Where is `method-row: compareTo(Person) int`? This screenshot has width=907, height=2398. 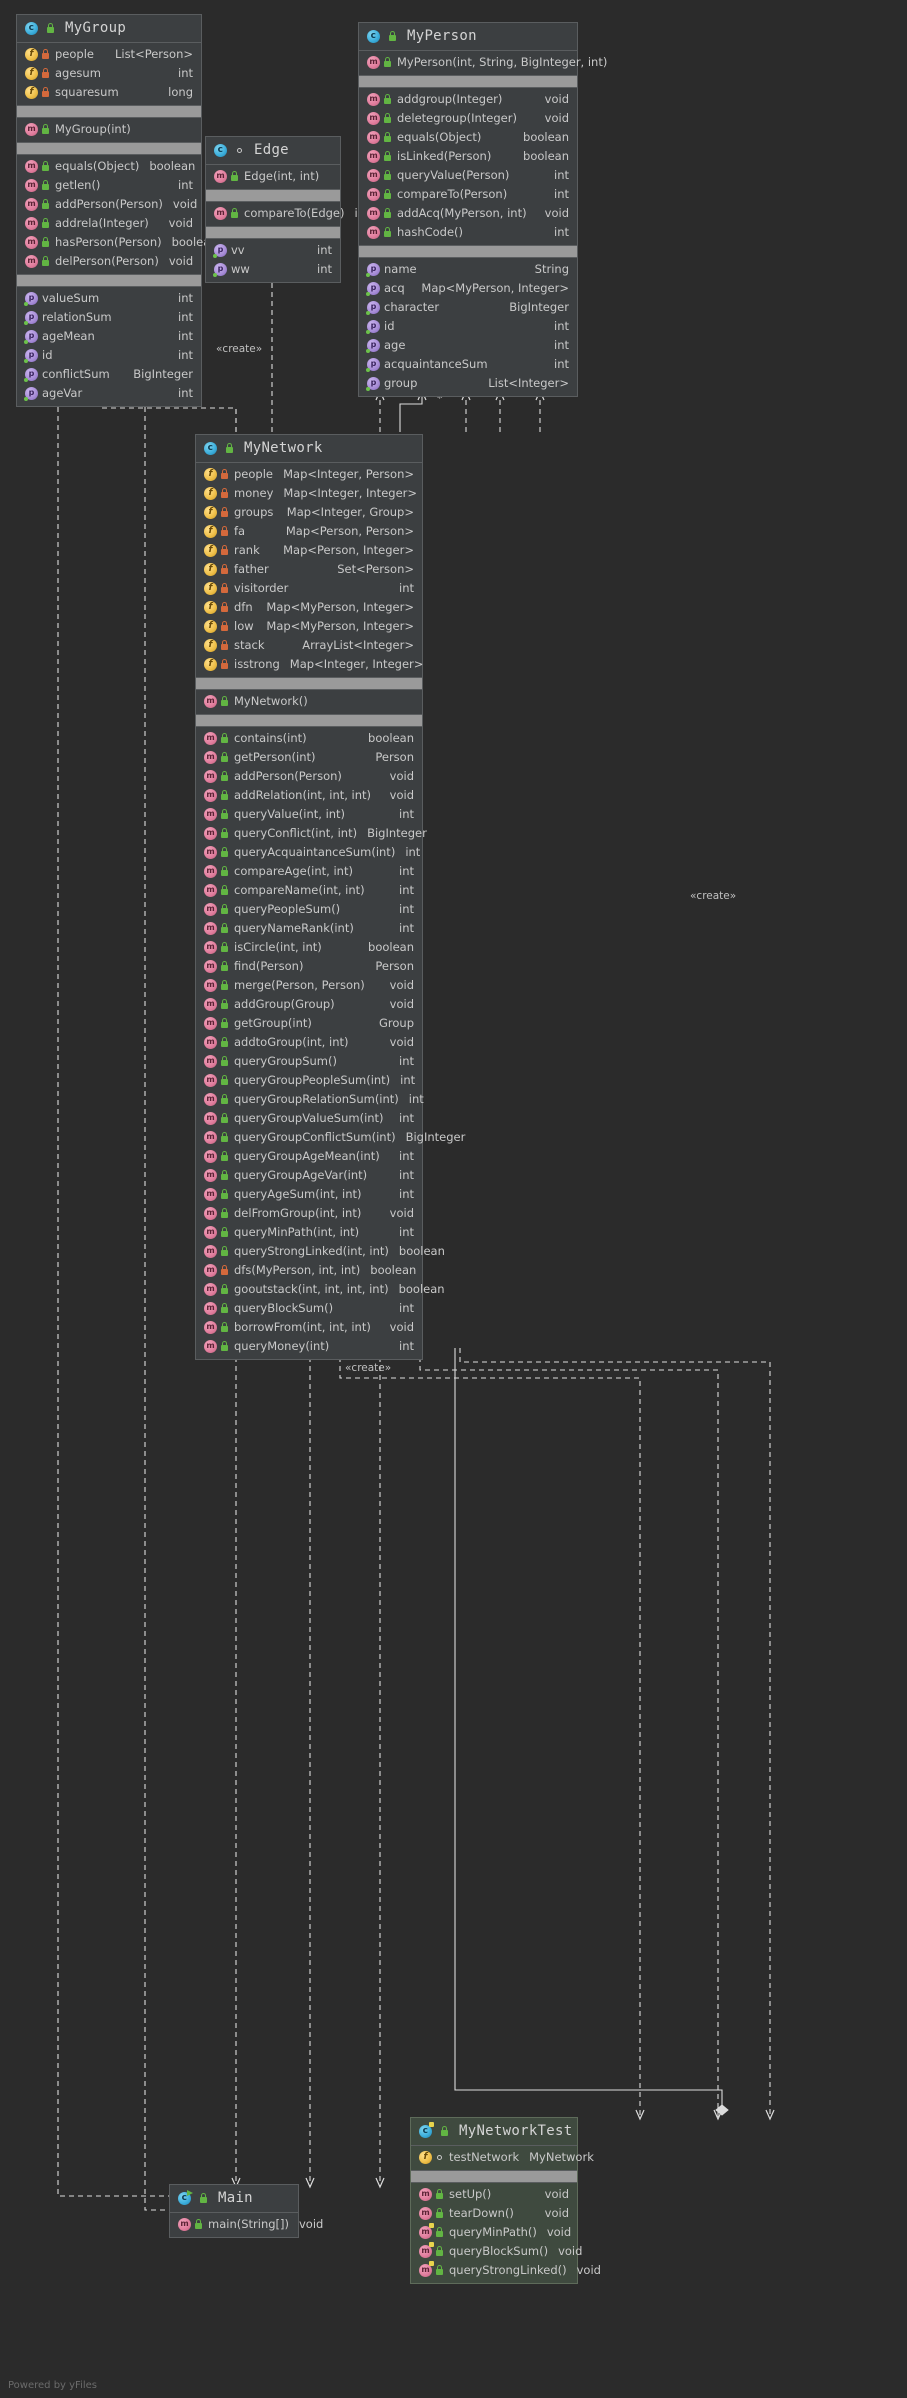 method-row: compareTo(Person) int is located at coordinates (468, 194).